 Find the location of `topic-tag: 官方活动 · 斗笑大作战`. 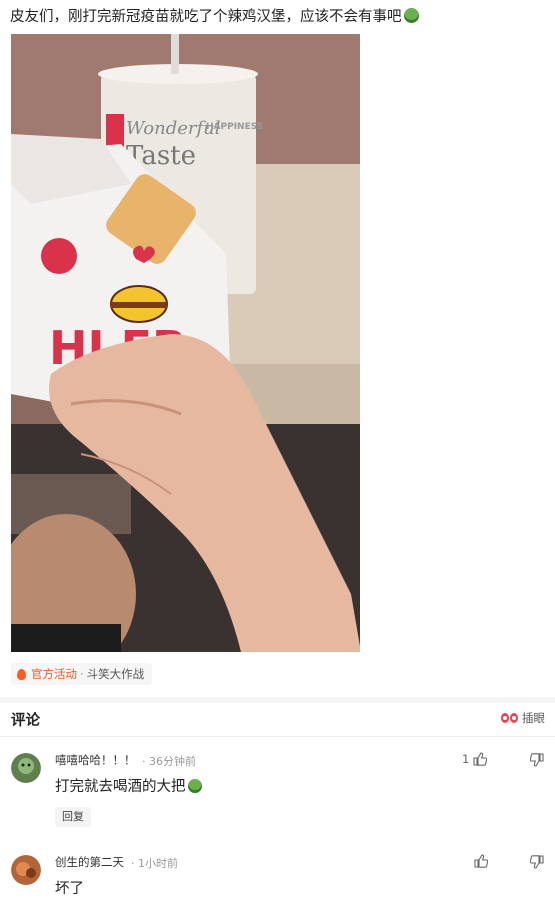

topic-tag: 官方活动 · 斗笑大作战 is located at coordinates (82, 674).